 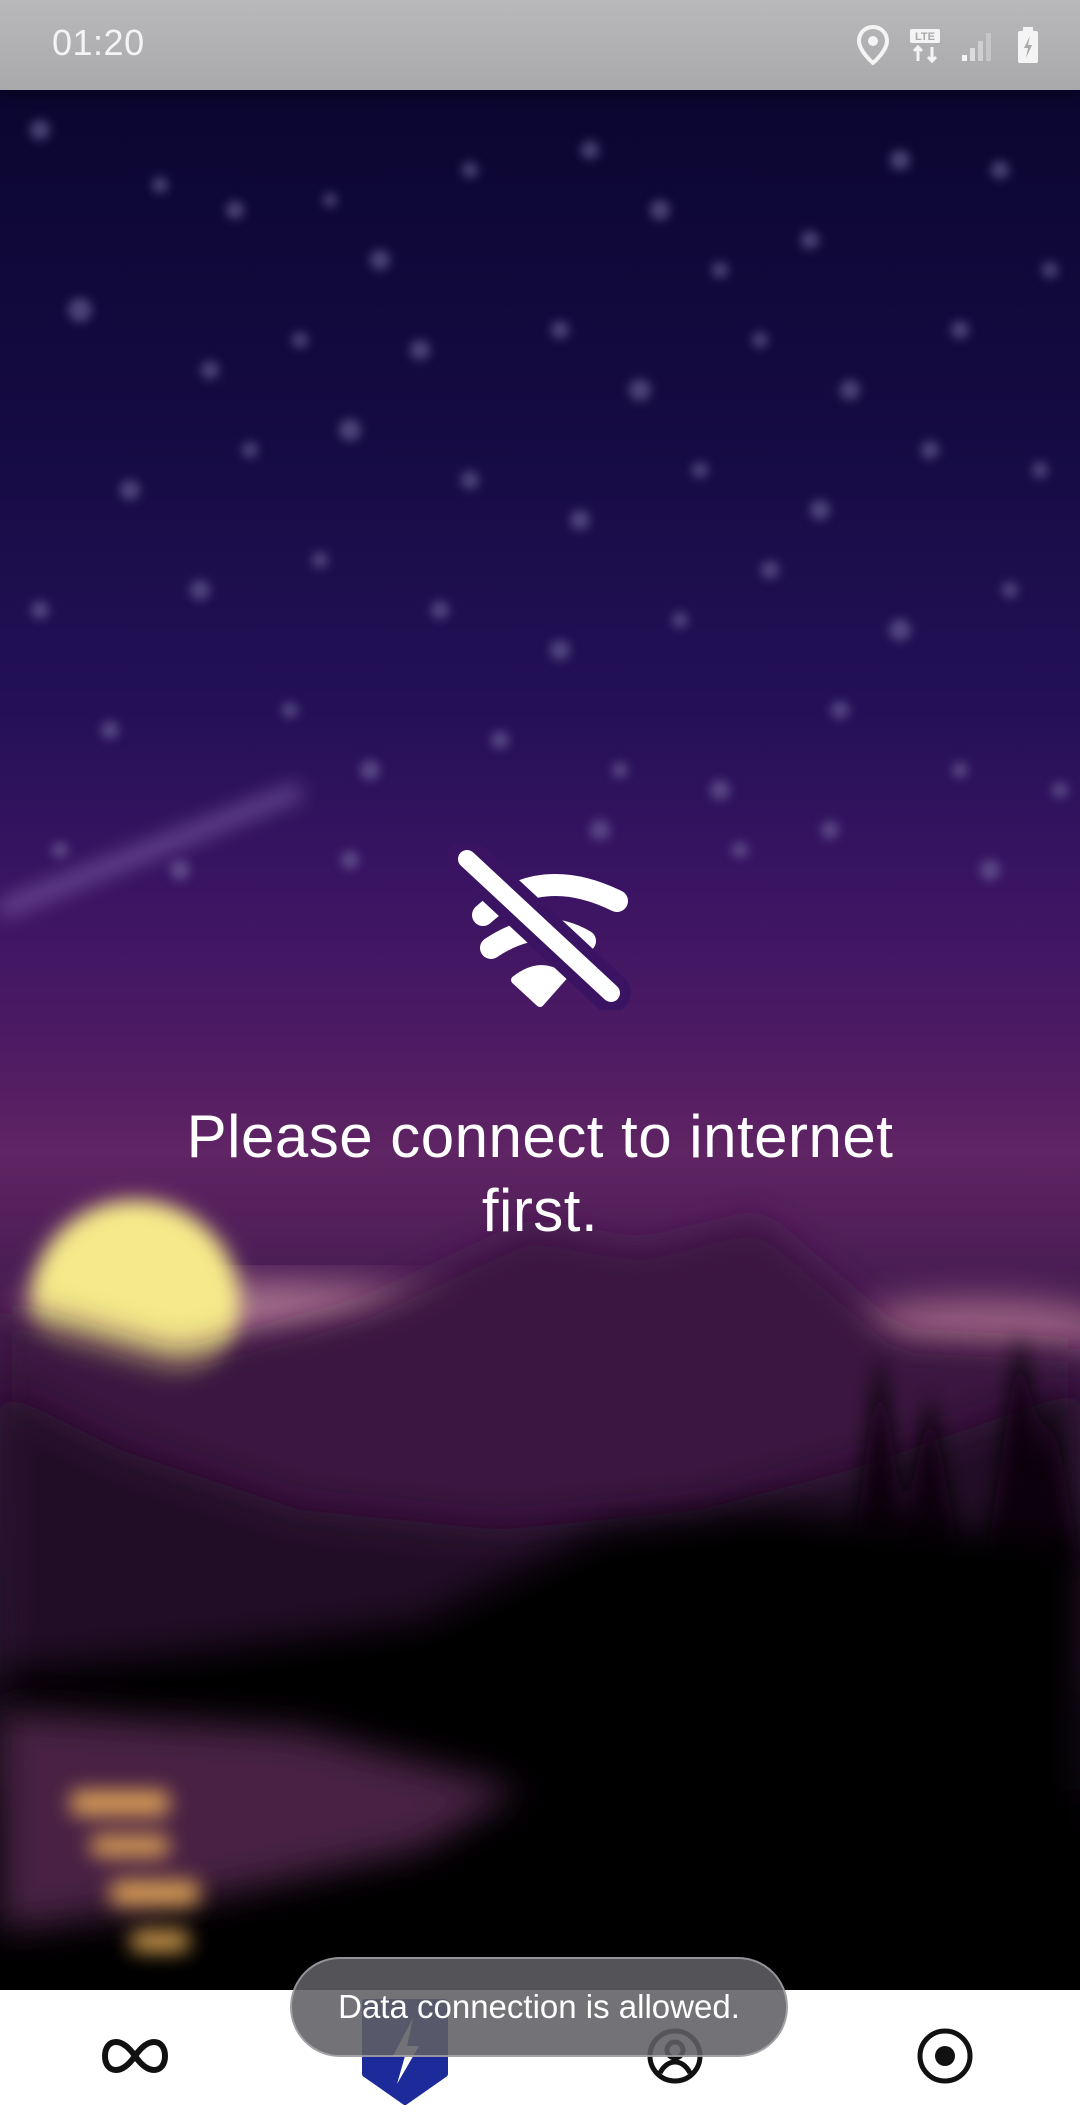 What do you see at coordinates (948, 45) in the screenshot?
I see `status-icons: LTE` at bounding box center [948, 45].